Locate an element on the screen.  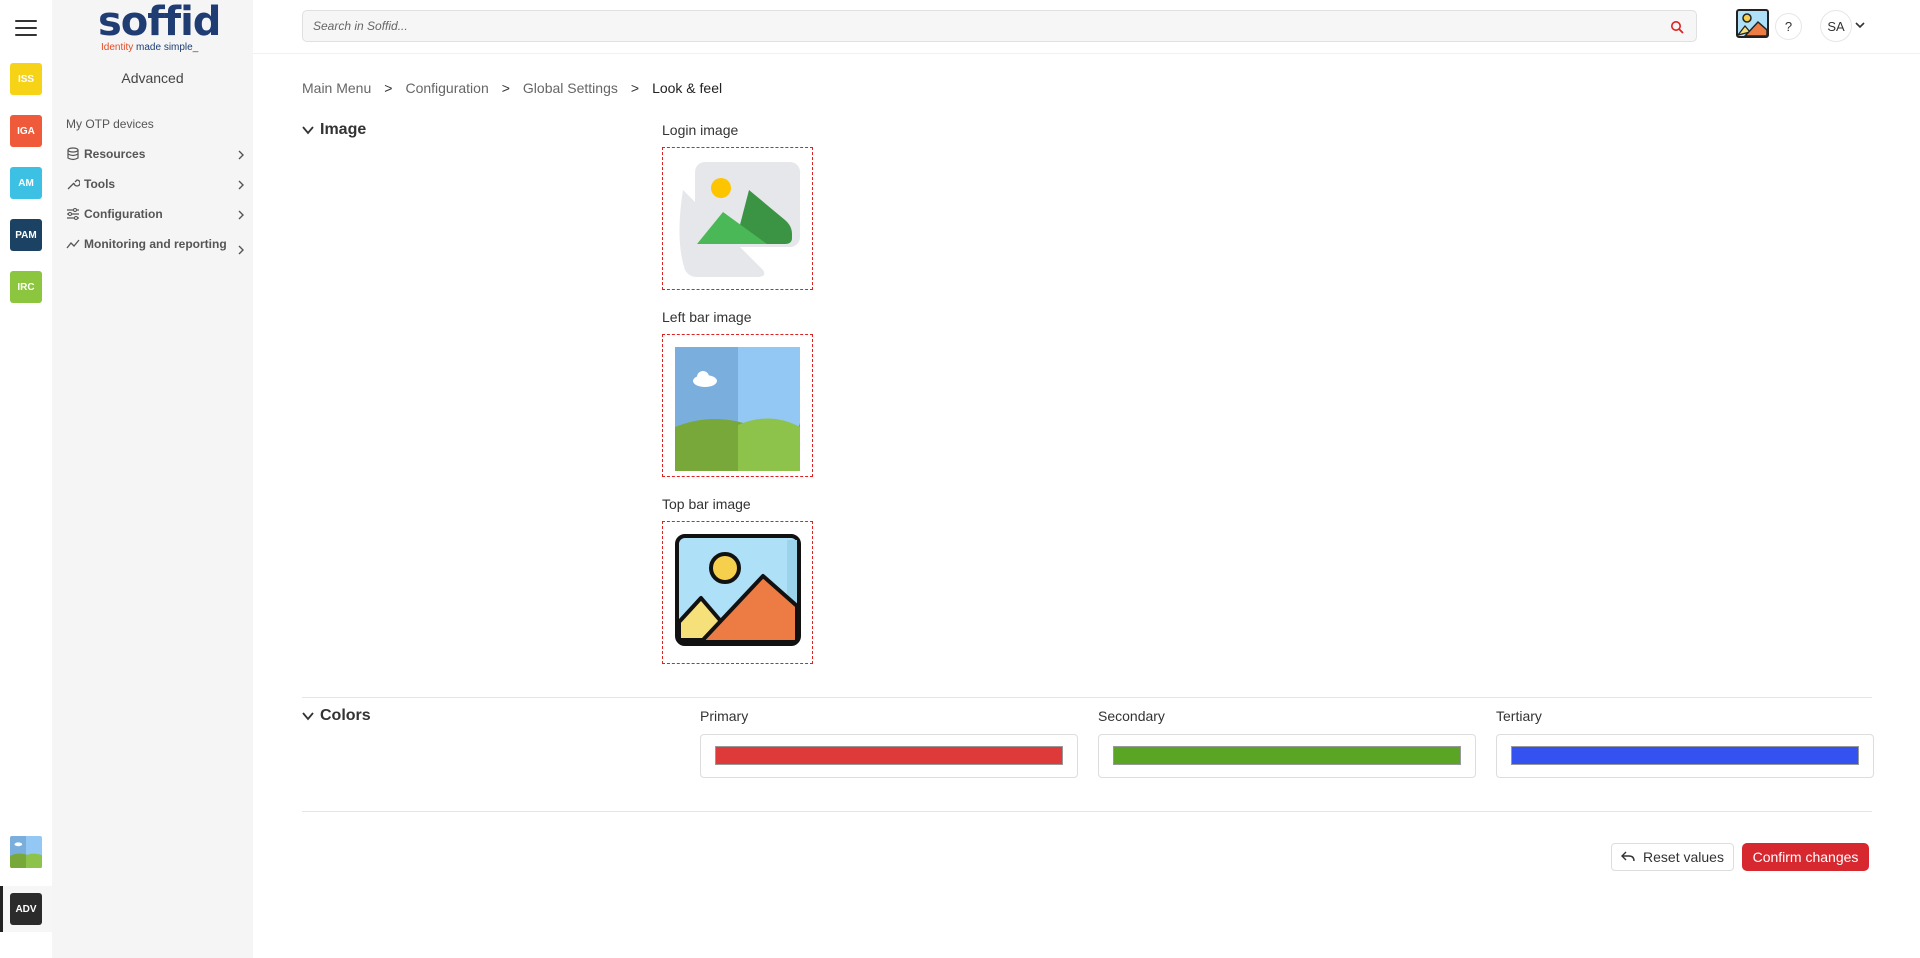
primary-color-swatch is located at coordinates (889, 755).